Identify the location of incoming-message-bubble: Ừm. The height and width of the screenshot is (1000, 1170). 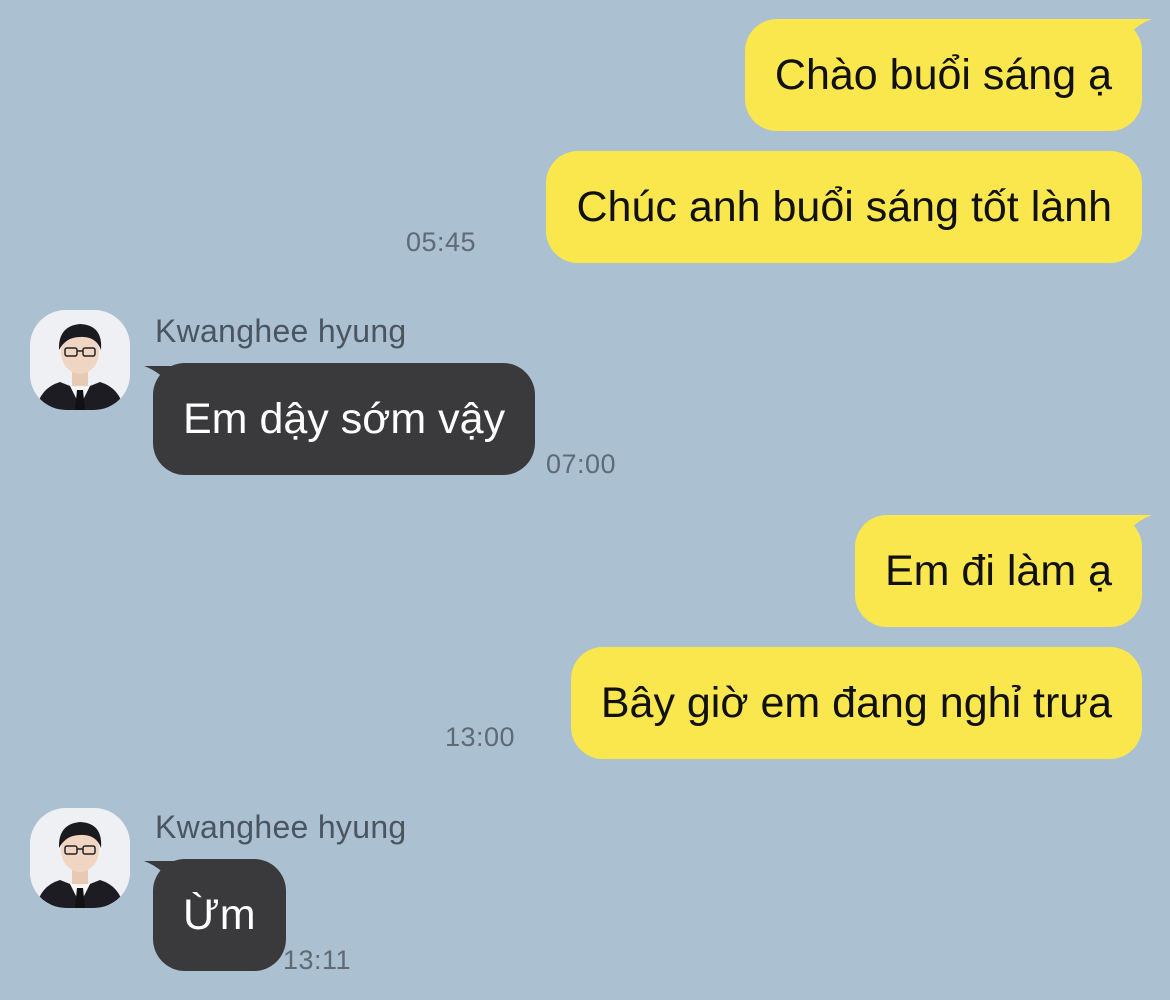
(219, 915).